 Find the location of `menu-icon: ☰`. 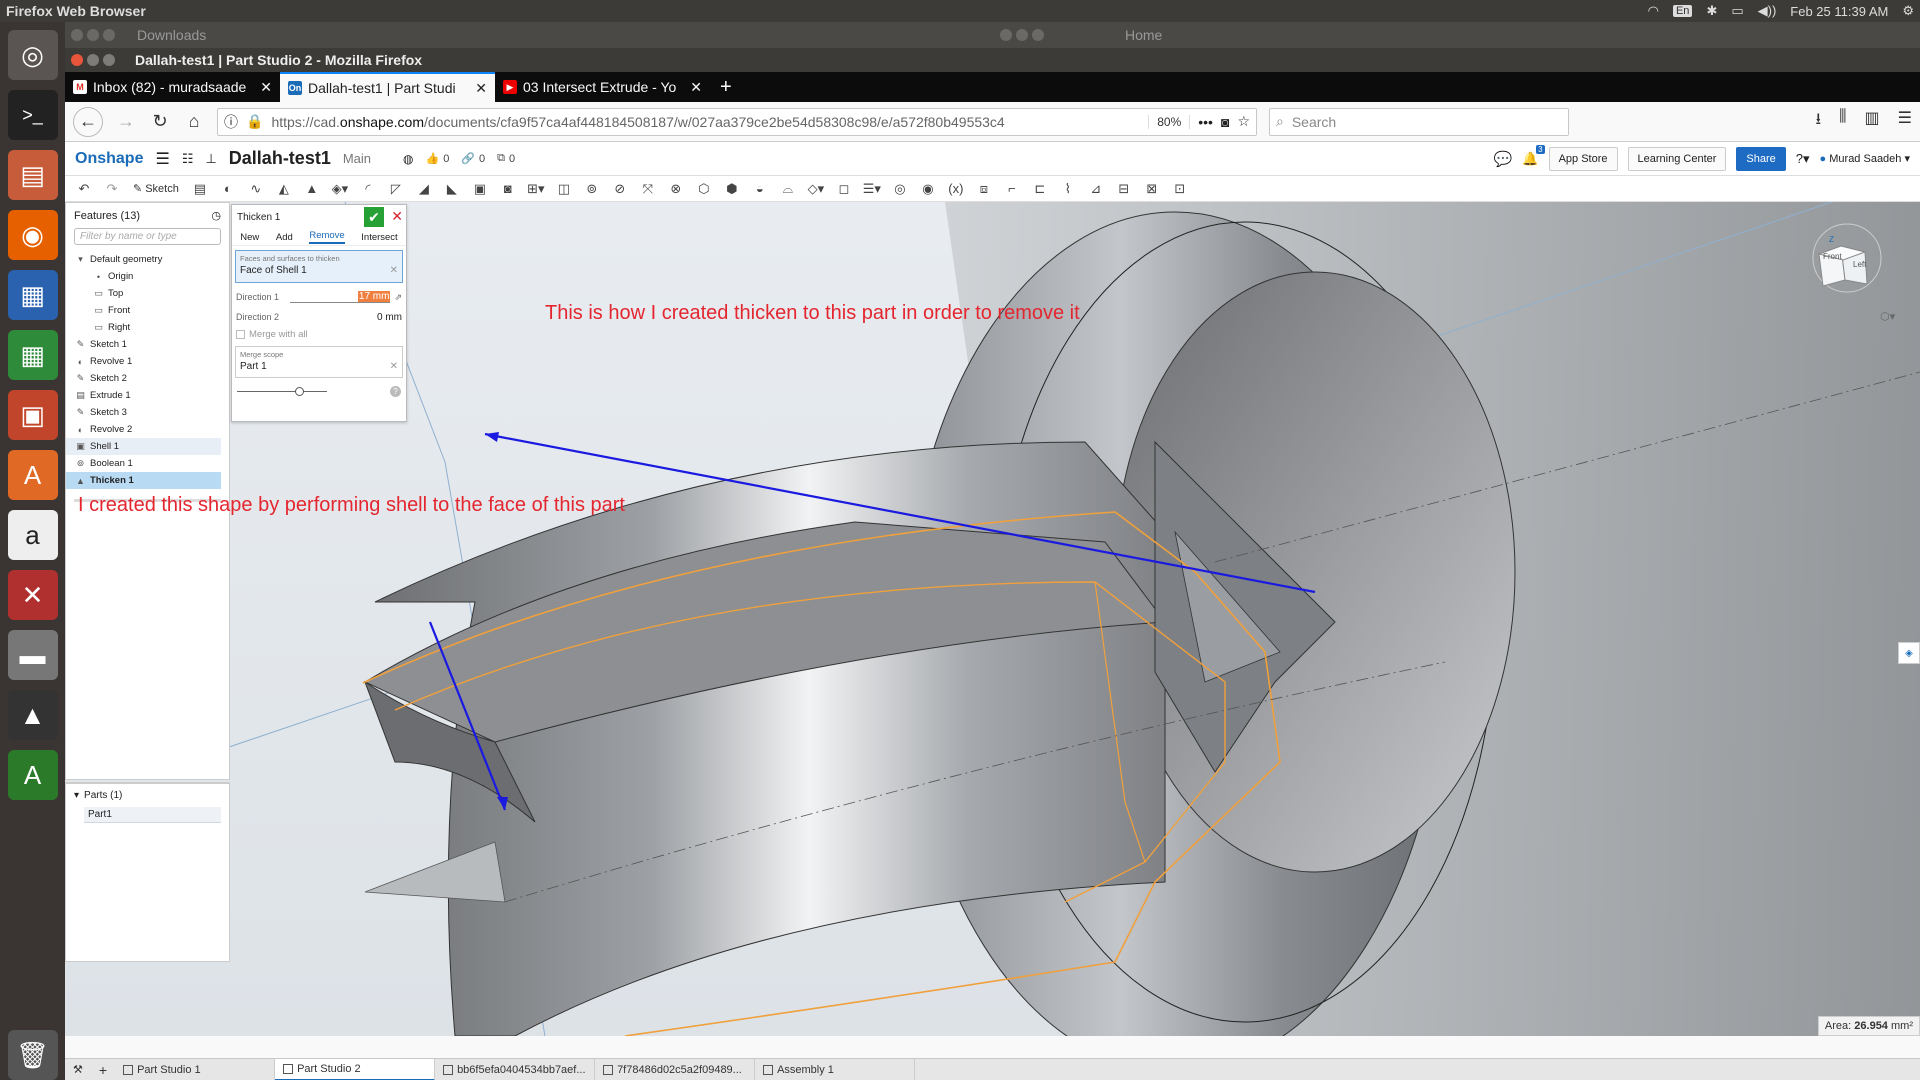

menu-icon: ☰ is located at coordinates (1905, 121).